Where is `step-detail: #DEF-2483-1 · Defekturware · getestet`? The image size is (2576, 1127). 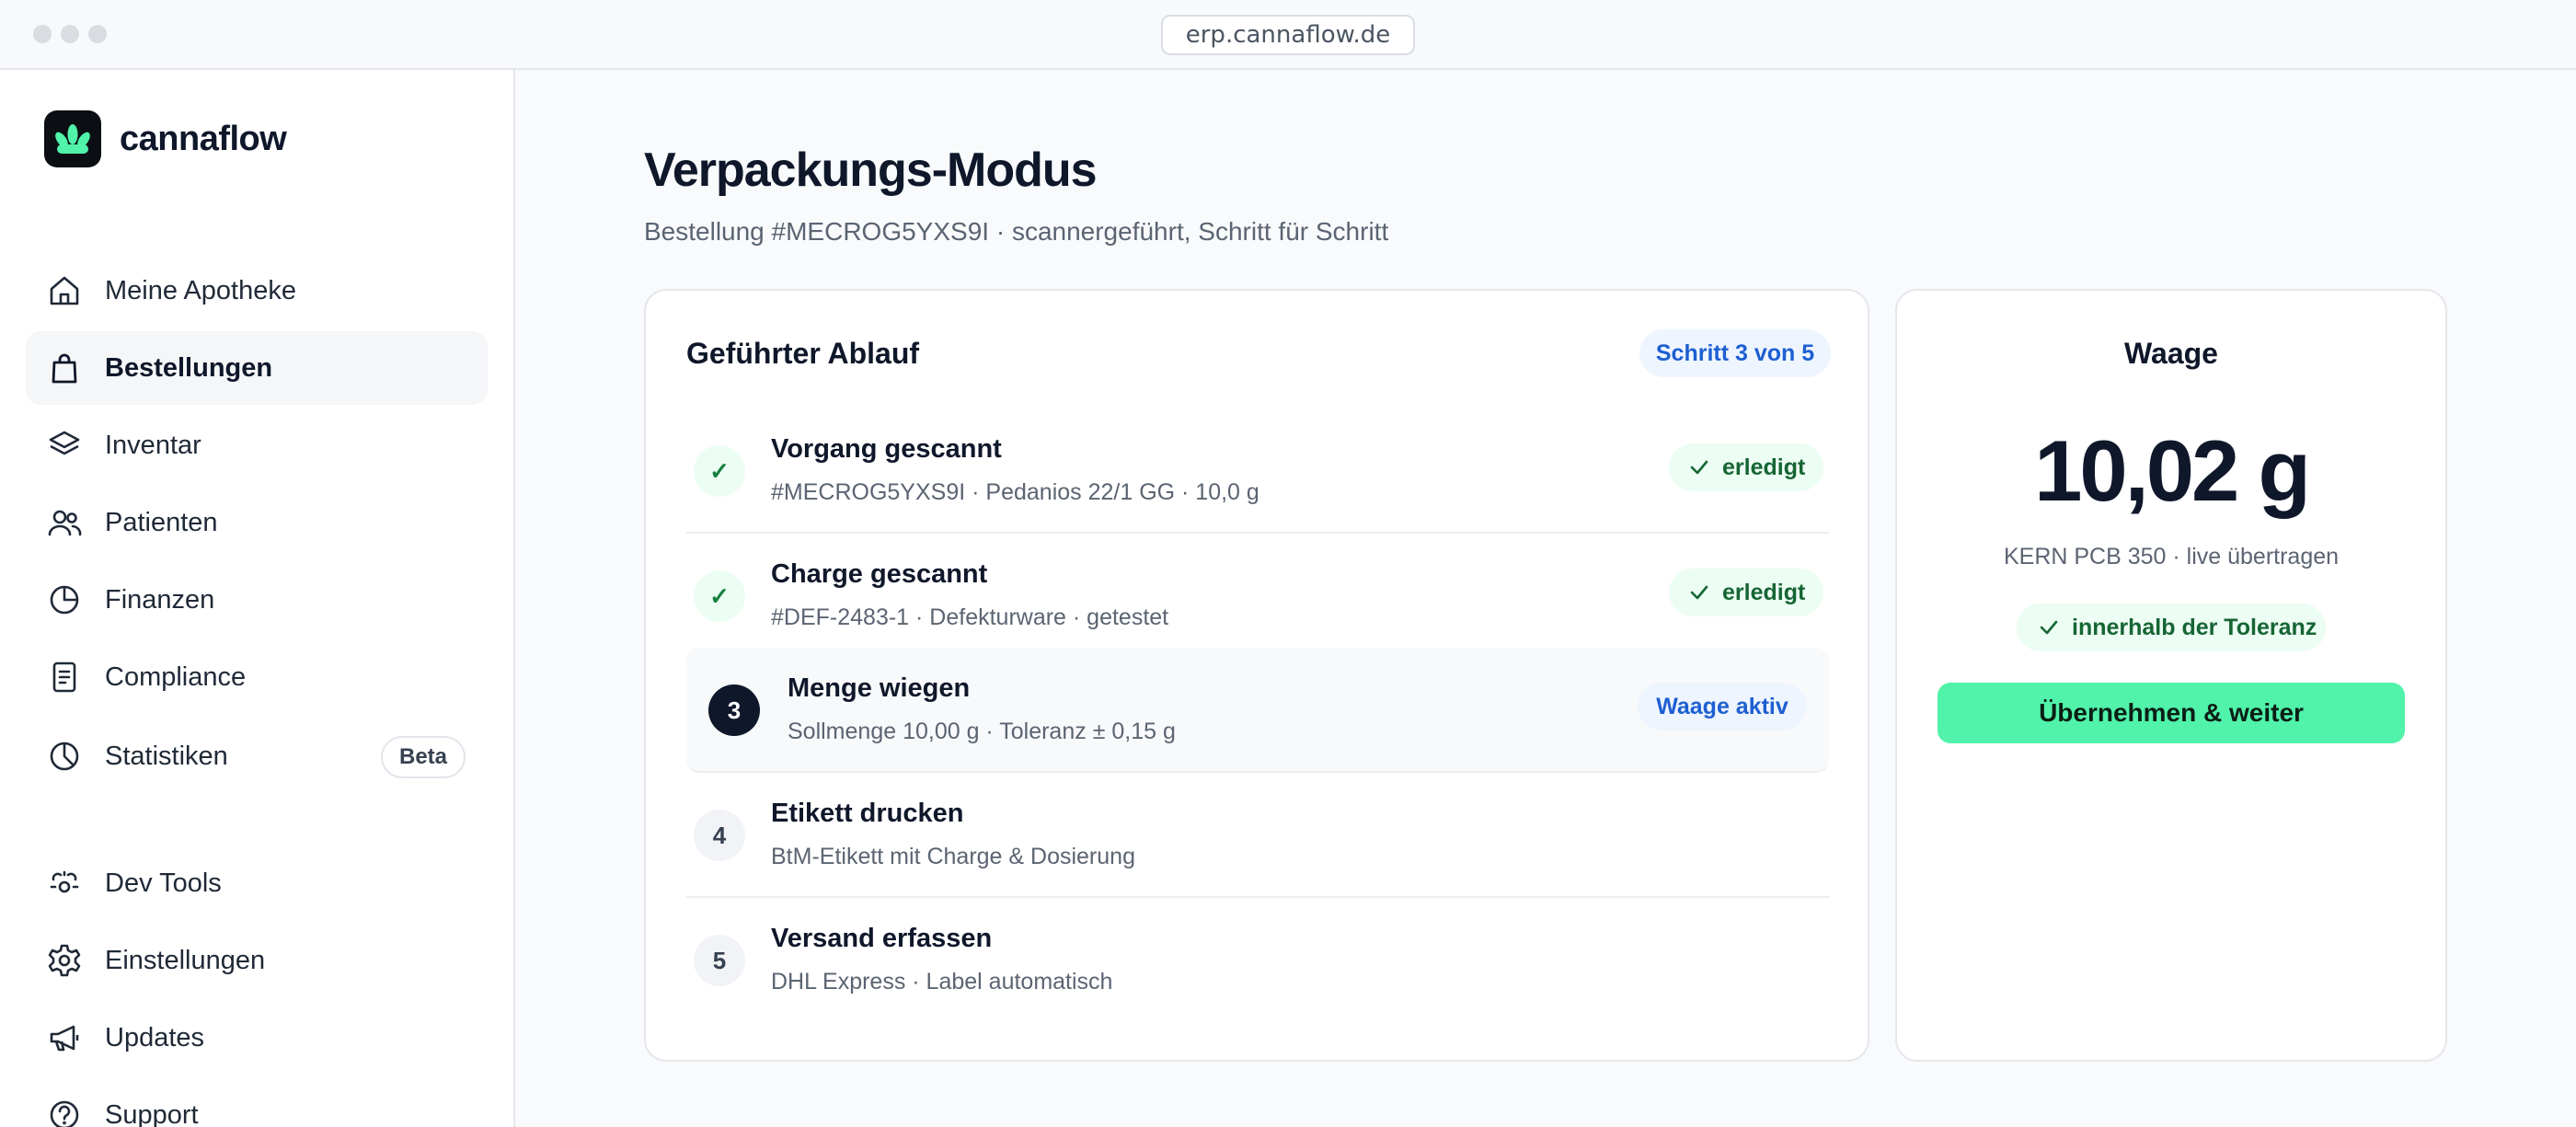 step-detail: #DEF-2483-1 · Defekturware · getestet is located at coordinates (970, 617).